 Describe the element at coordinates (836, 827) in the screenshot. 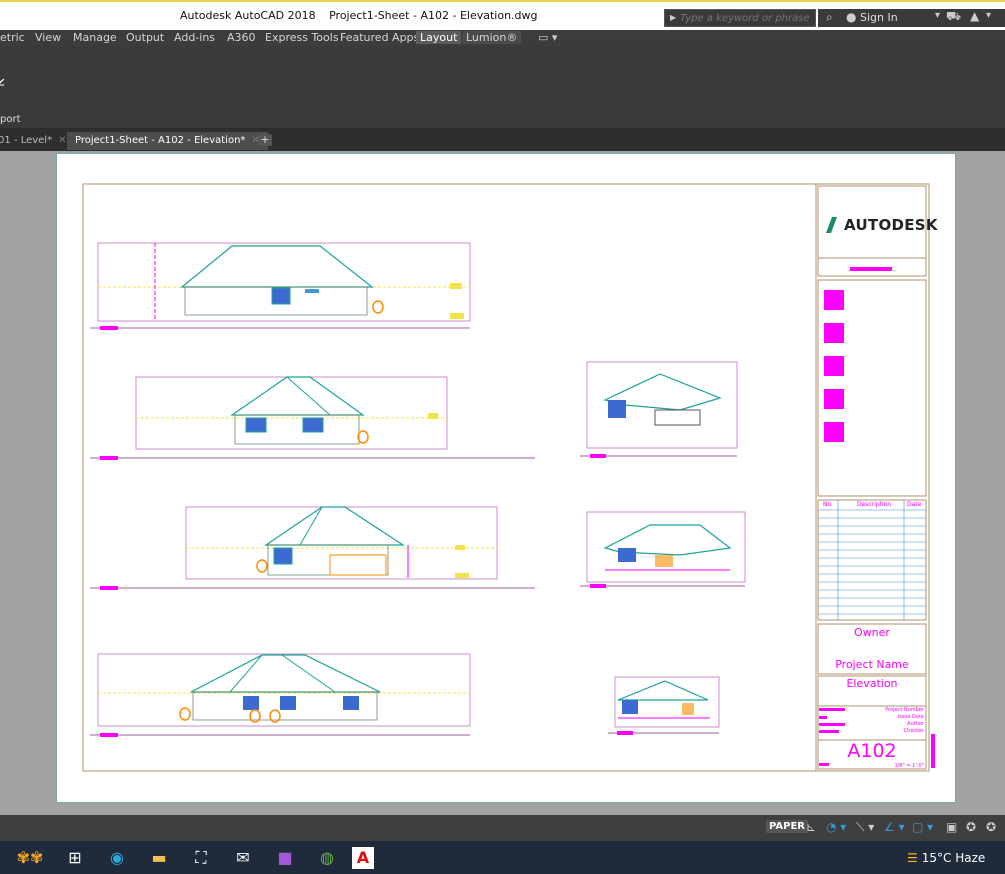

I see `ortho-icon: ◔ ▾` at that location.